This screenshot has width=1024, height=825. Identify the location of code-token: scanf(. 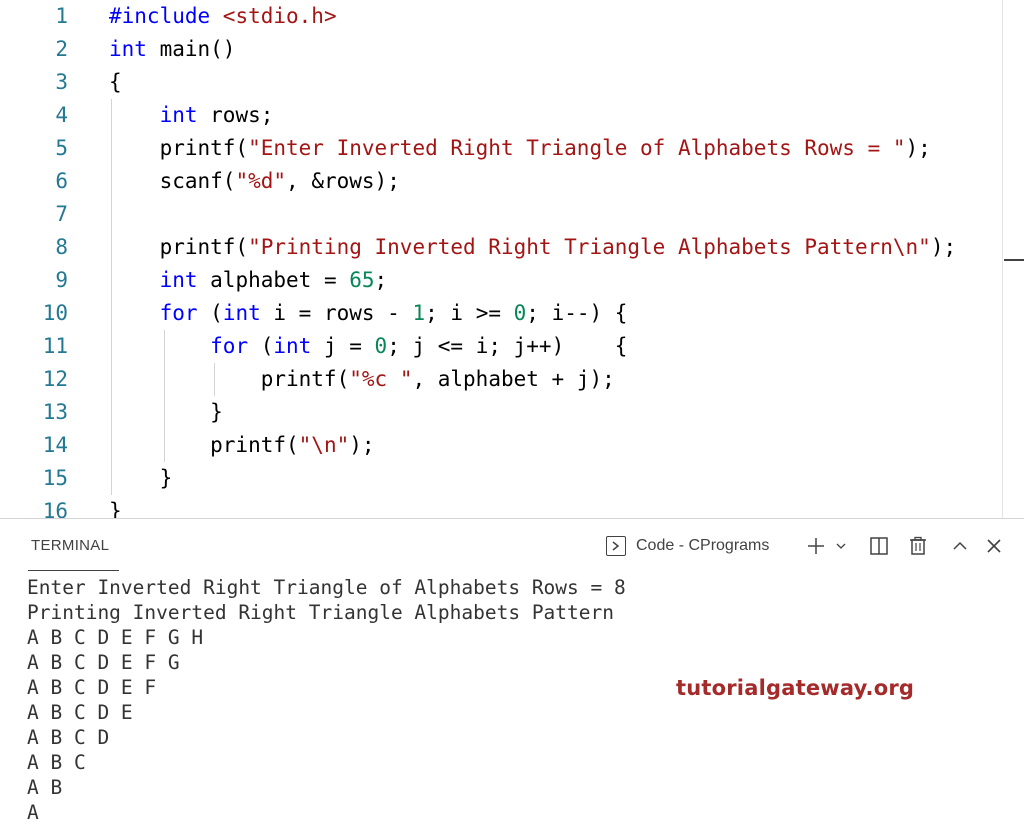
(172, 181).